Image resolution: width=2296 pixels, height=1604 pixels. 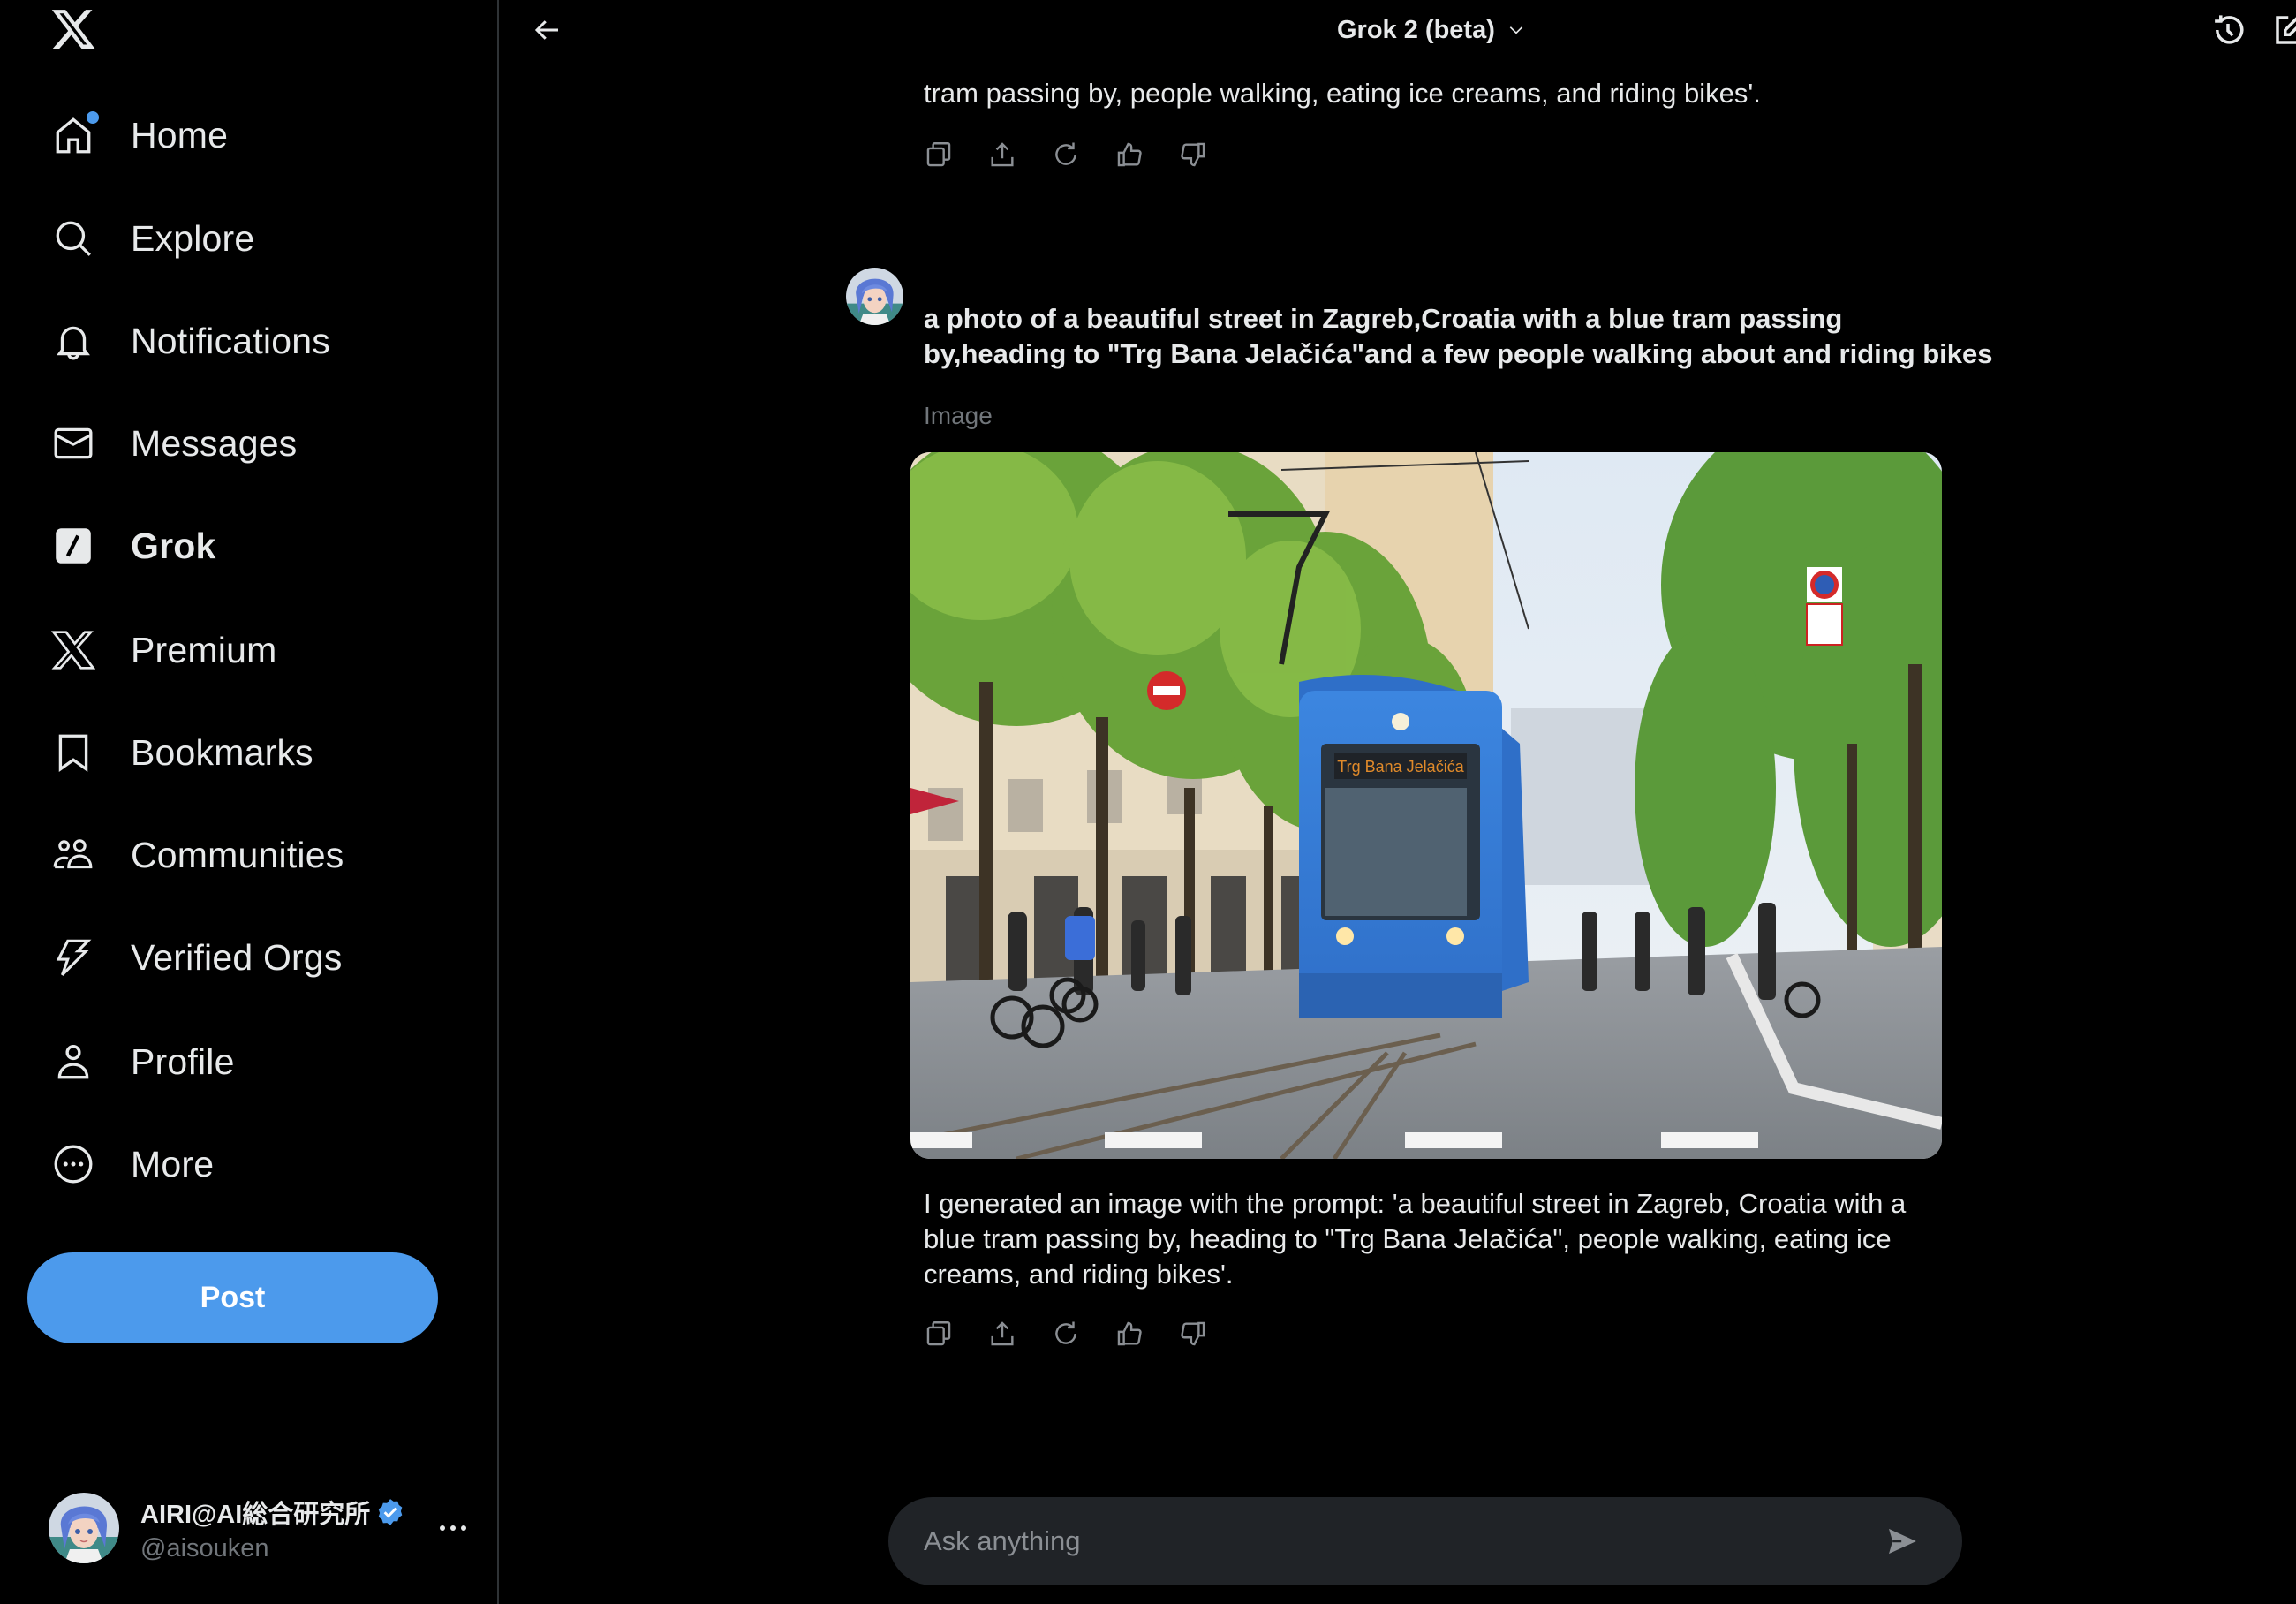 What do you see at coordinates (391, 1512) in the screenshot?
I see `verified-badge-icon` at bounding box center [391, 1512].